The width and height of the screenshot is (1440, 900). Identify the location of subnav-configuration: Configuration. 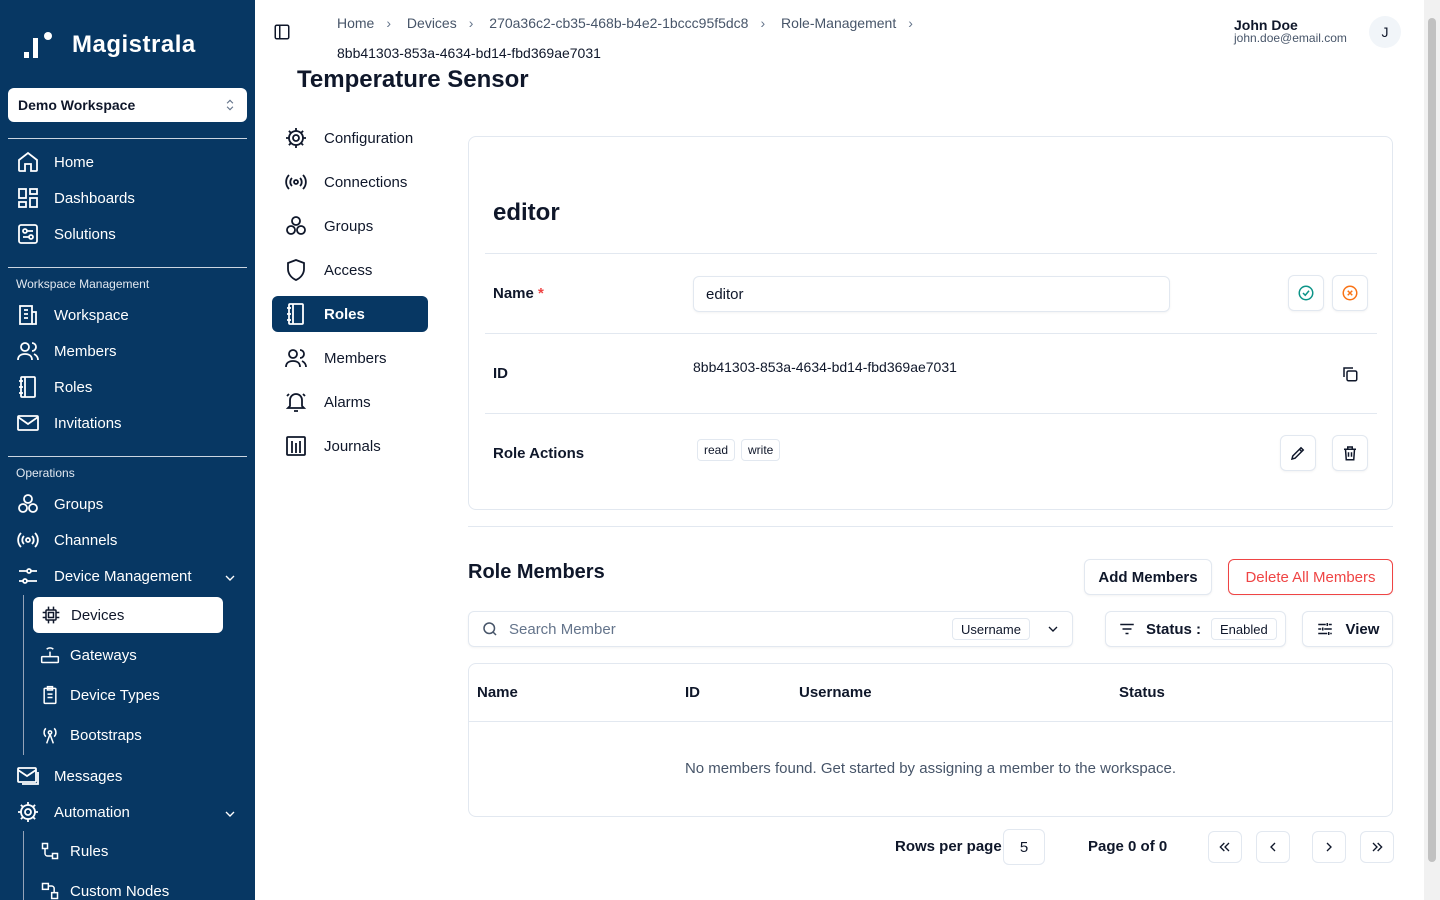
(350, 138).